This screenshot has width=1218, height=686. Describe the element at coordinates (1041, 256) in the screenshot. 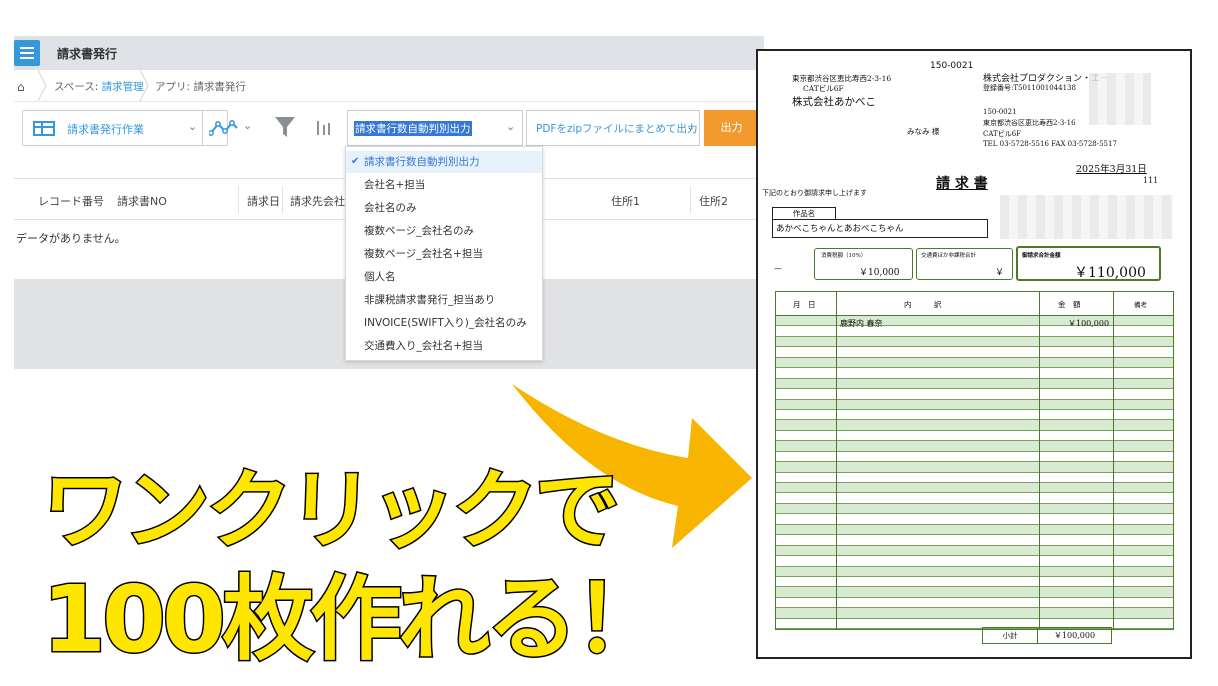

I see `total-label: 御請求合計金額` at that location.